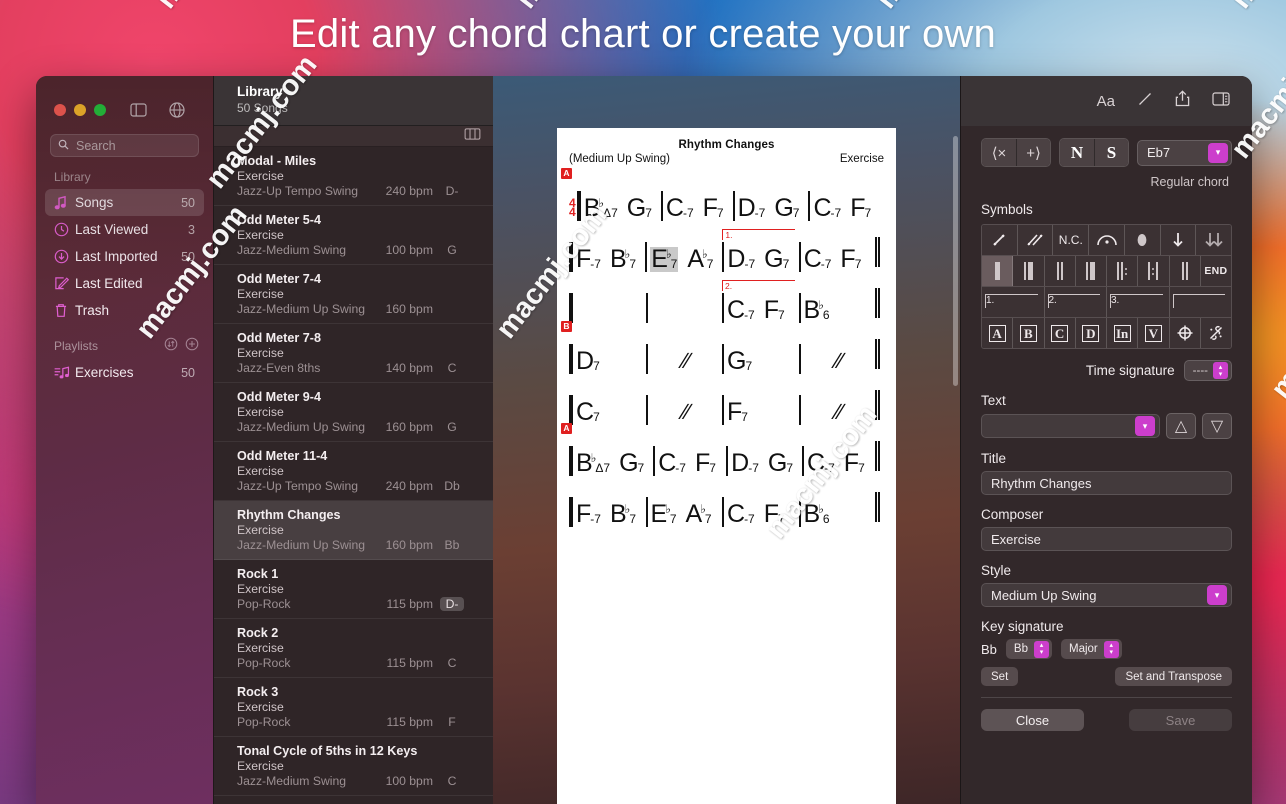 The image size is (1286, 804). Describe the element at coordinates (124, 310) in the screenshot. I see `sidebar-item-trash: Trash` at that location.